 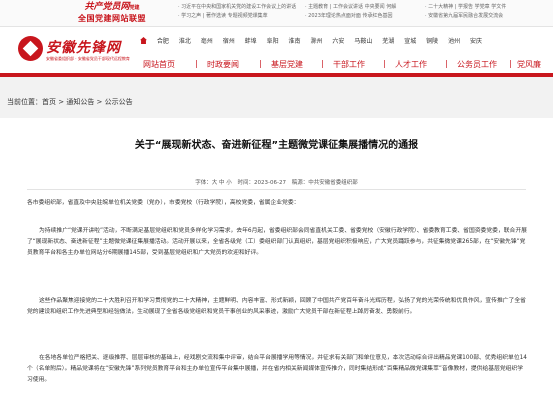 What do you see at coordinates (432, 41) in the screenshot?
I see `city-link: 铜陵` at bounding box center [432, 41].